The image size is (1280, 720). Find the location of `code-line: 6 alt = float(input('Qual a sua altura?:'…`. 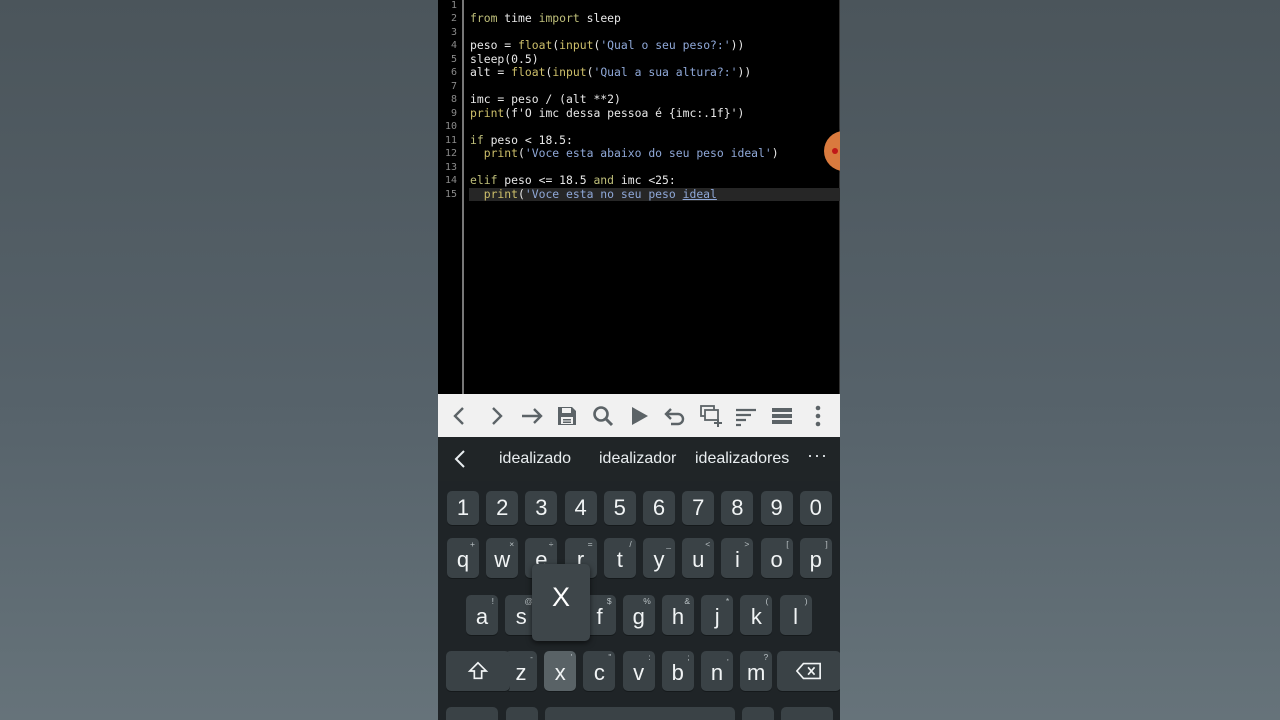

code-line: 6 alt = float(input('Qual a sua altura?:'… is located at coordinates (639, 72).